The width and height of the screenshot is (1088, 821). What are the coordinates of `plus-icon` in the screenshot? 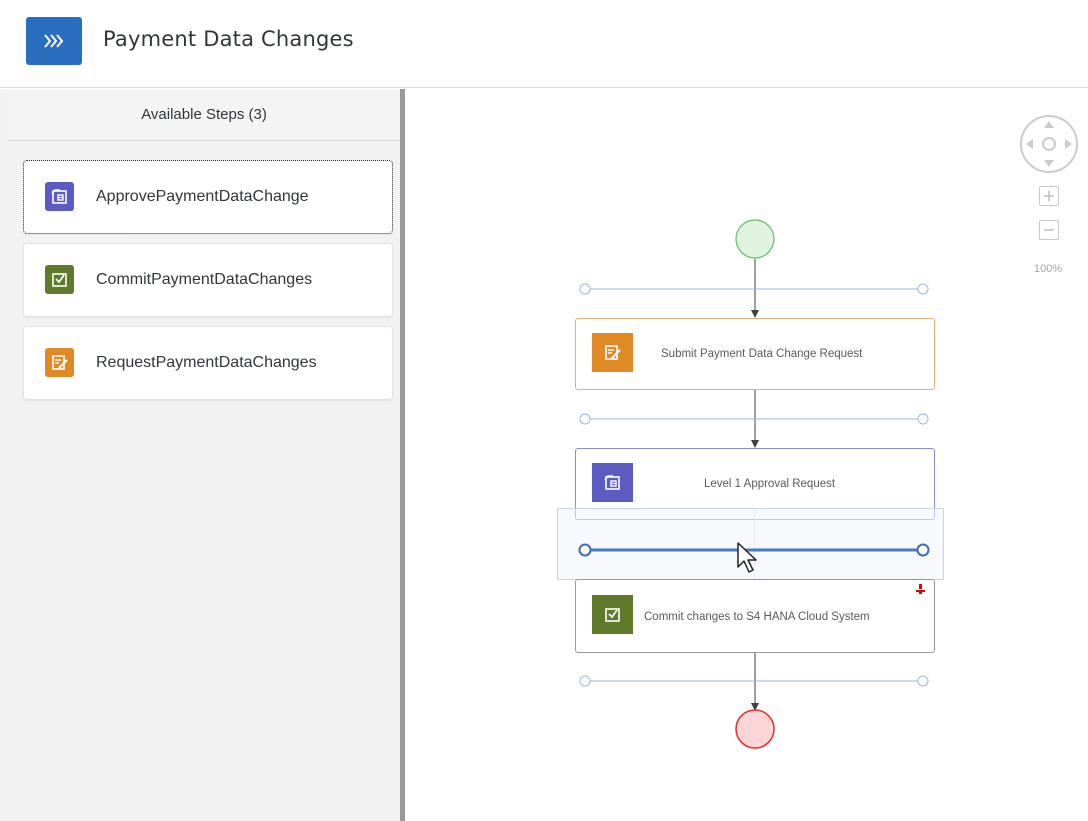 It's located at (1049, 196).